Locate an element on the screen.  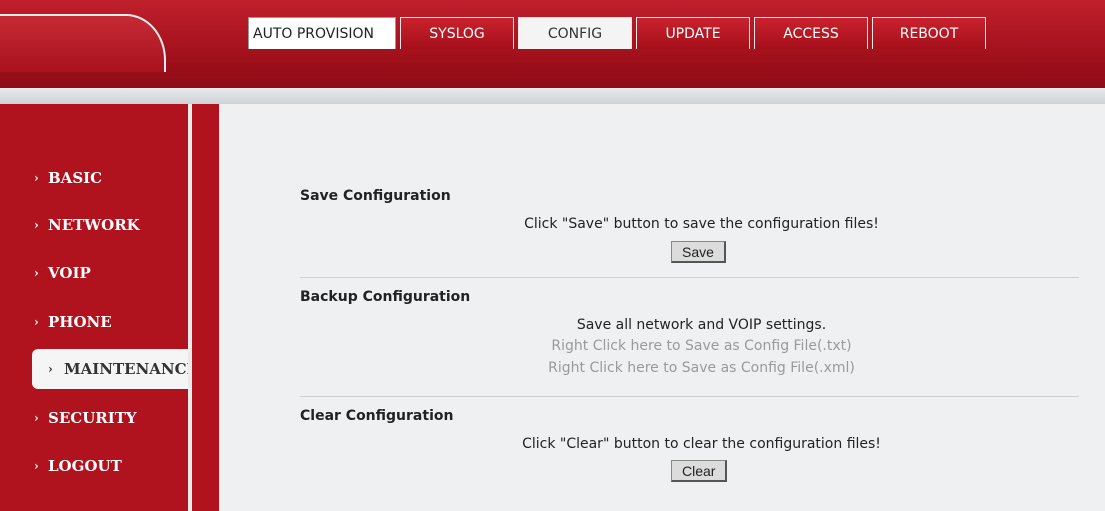
tab-update: UPDATE is located at coordinates (693, 33).